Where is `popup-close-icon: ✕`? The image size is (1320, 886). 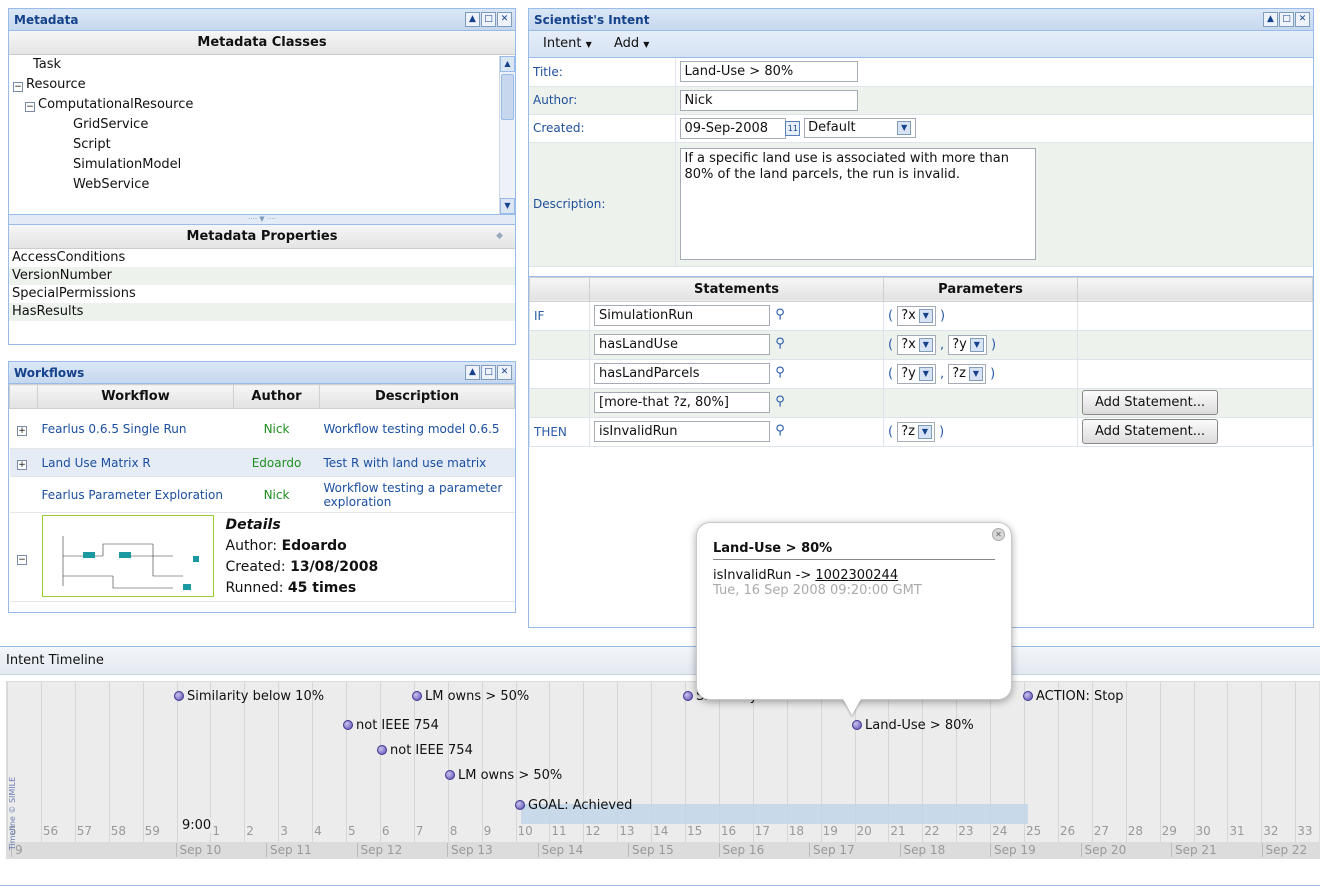 popup-close-icon: ✕ is located at coordinates (998, 534).